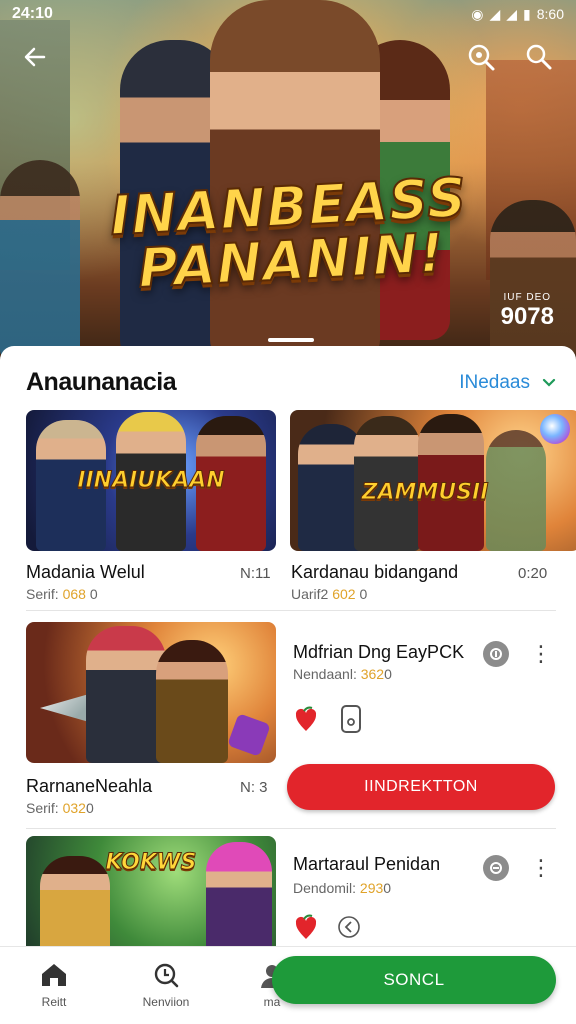 The height and width of the screenshot is (1024, 576). I want to click on section-header: Anaunanacia INedaas, so click(291, 383).